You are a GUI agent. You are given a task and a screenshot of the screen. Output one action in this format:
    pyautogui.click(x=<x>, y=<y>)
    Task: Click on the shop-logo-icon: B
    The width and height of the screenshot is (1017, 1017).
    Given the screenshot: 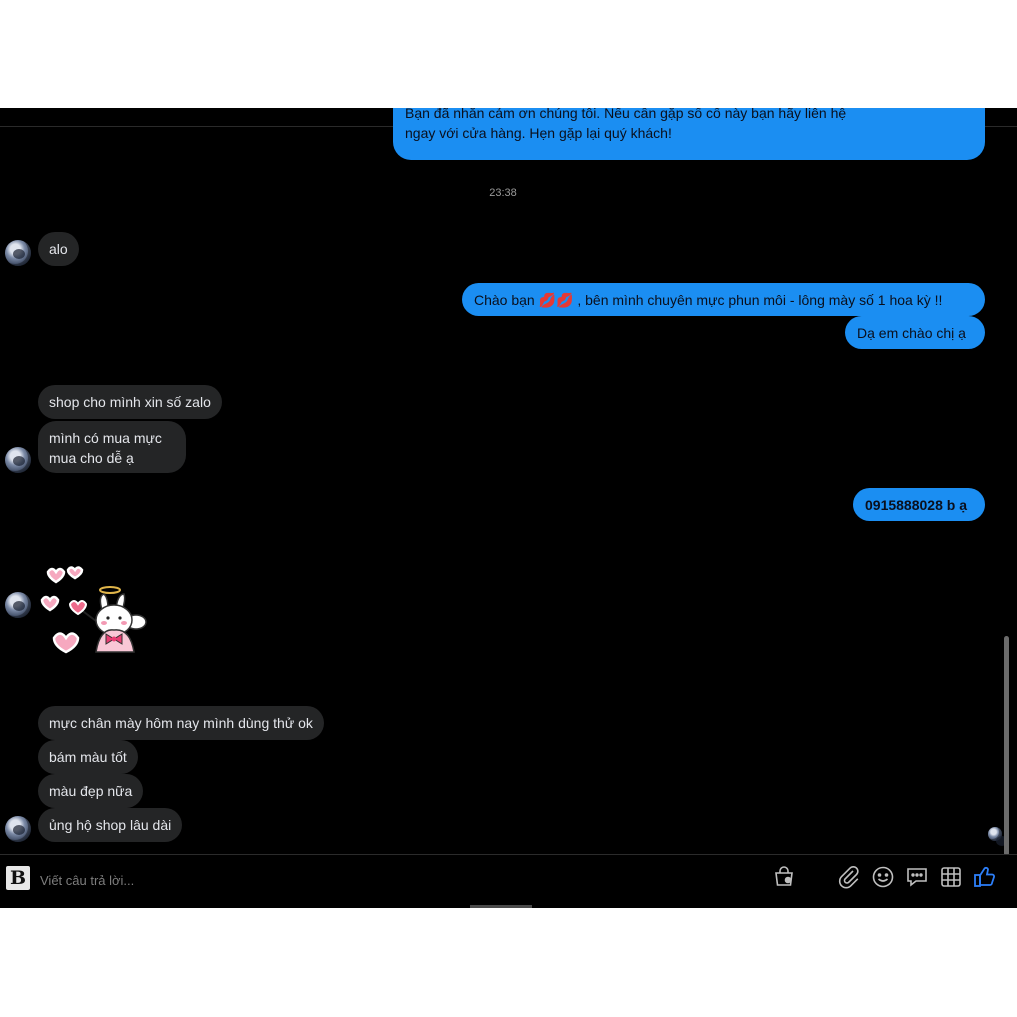 What is the action you would take?
    pyautogui.click(x=18, y=878)
    